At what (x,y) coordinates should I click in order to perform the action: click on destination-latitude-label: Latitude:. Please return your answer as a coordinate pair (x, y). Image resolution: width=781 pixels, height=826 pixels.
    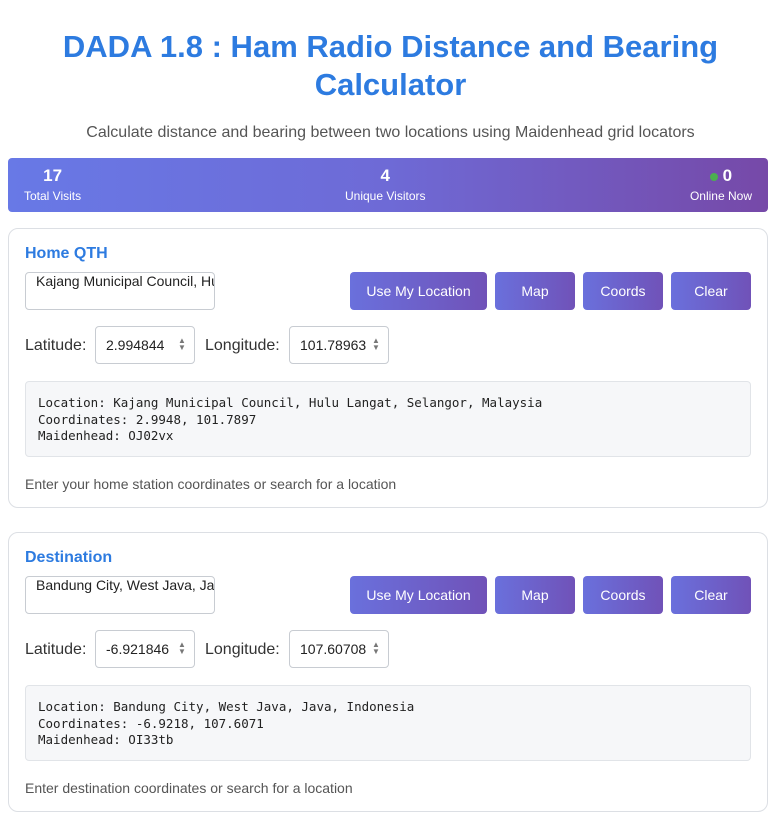
    Looking at the image, I should click on (56, 649).